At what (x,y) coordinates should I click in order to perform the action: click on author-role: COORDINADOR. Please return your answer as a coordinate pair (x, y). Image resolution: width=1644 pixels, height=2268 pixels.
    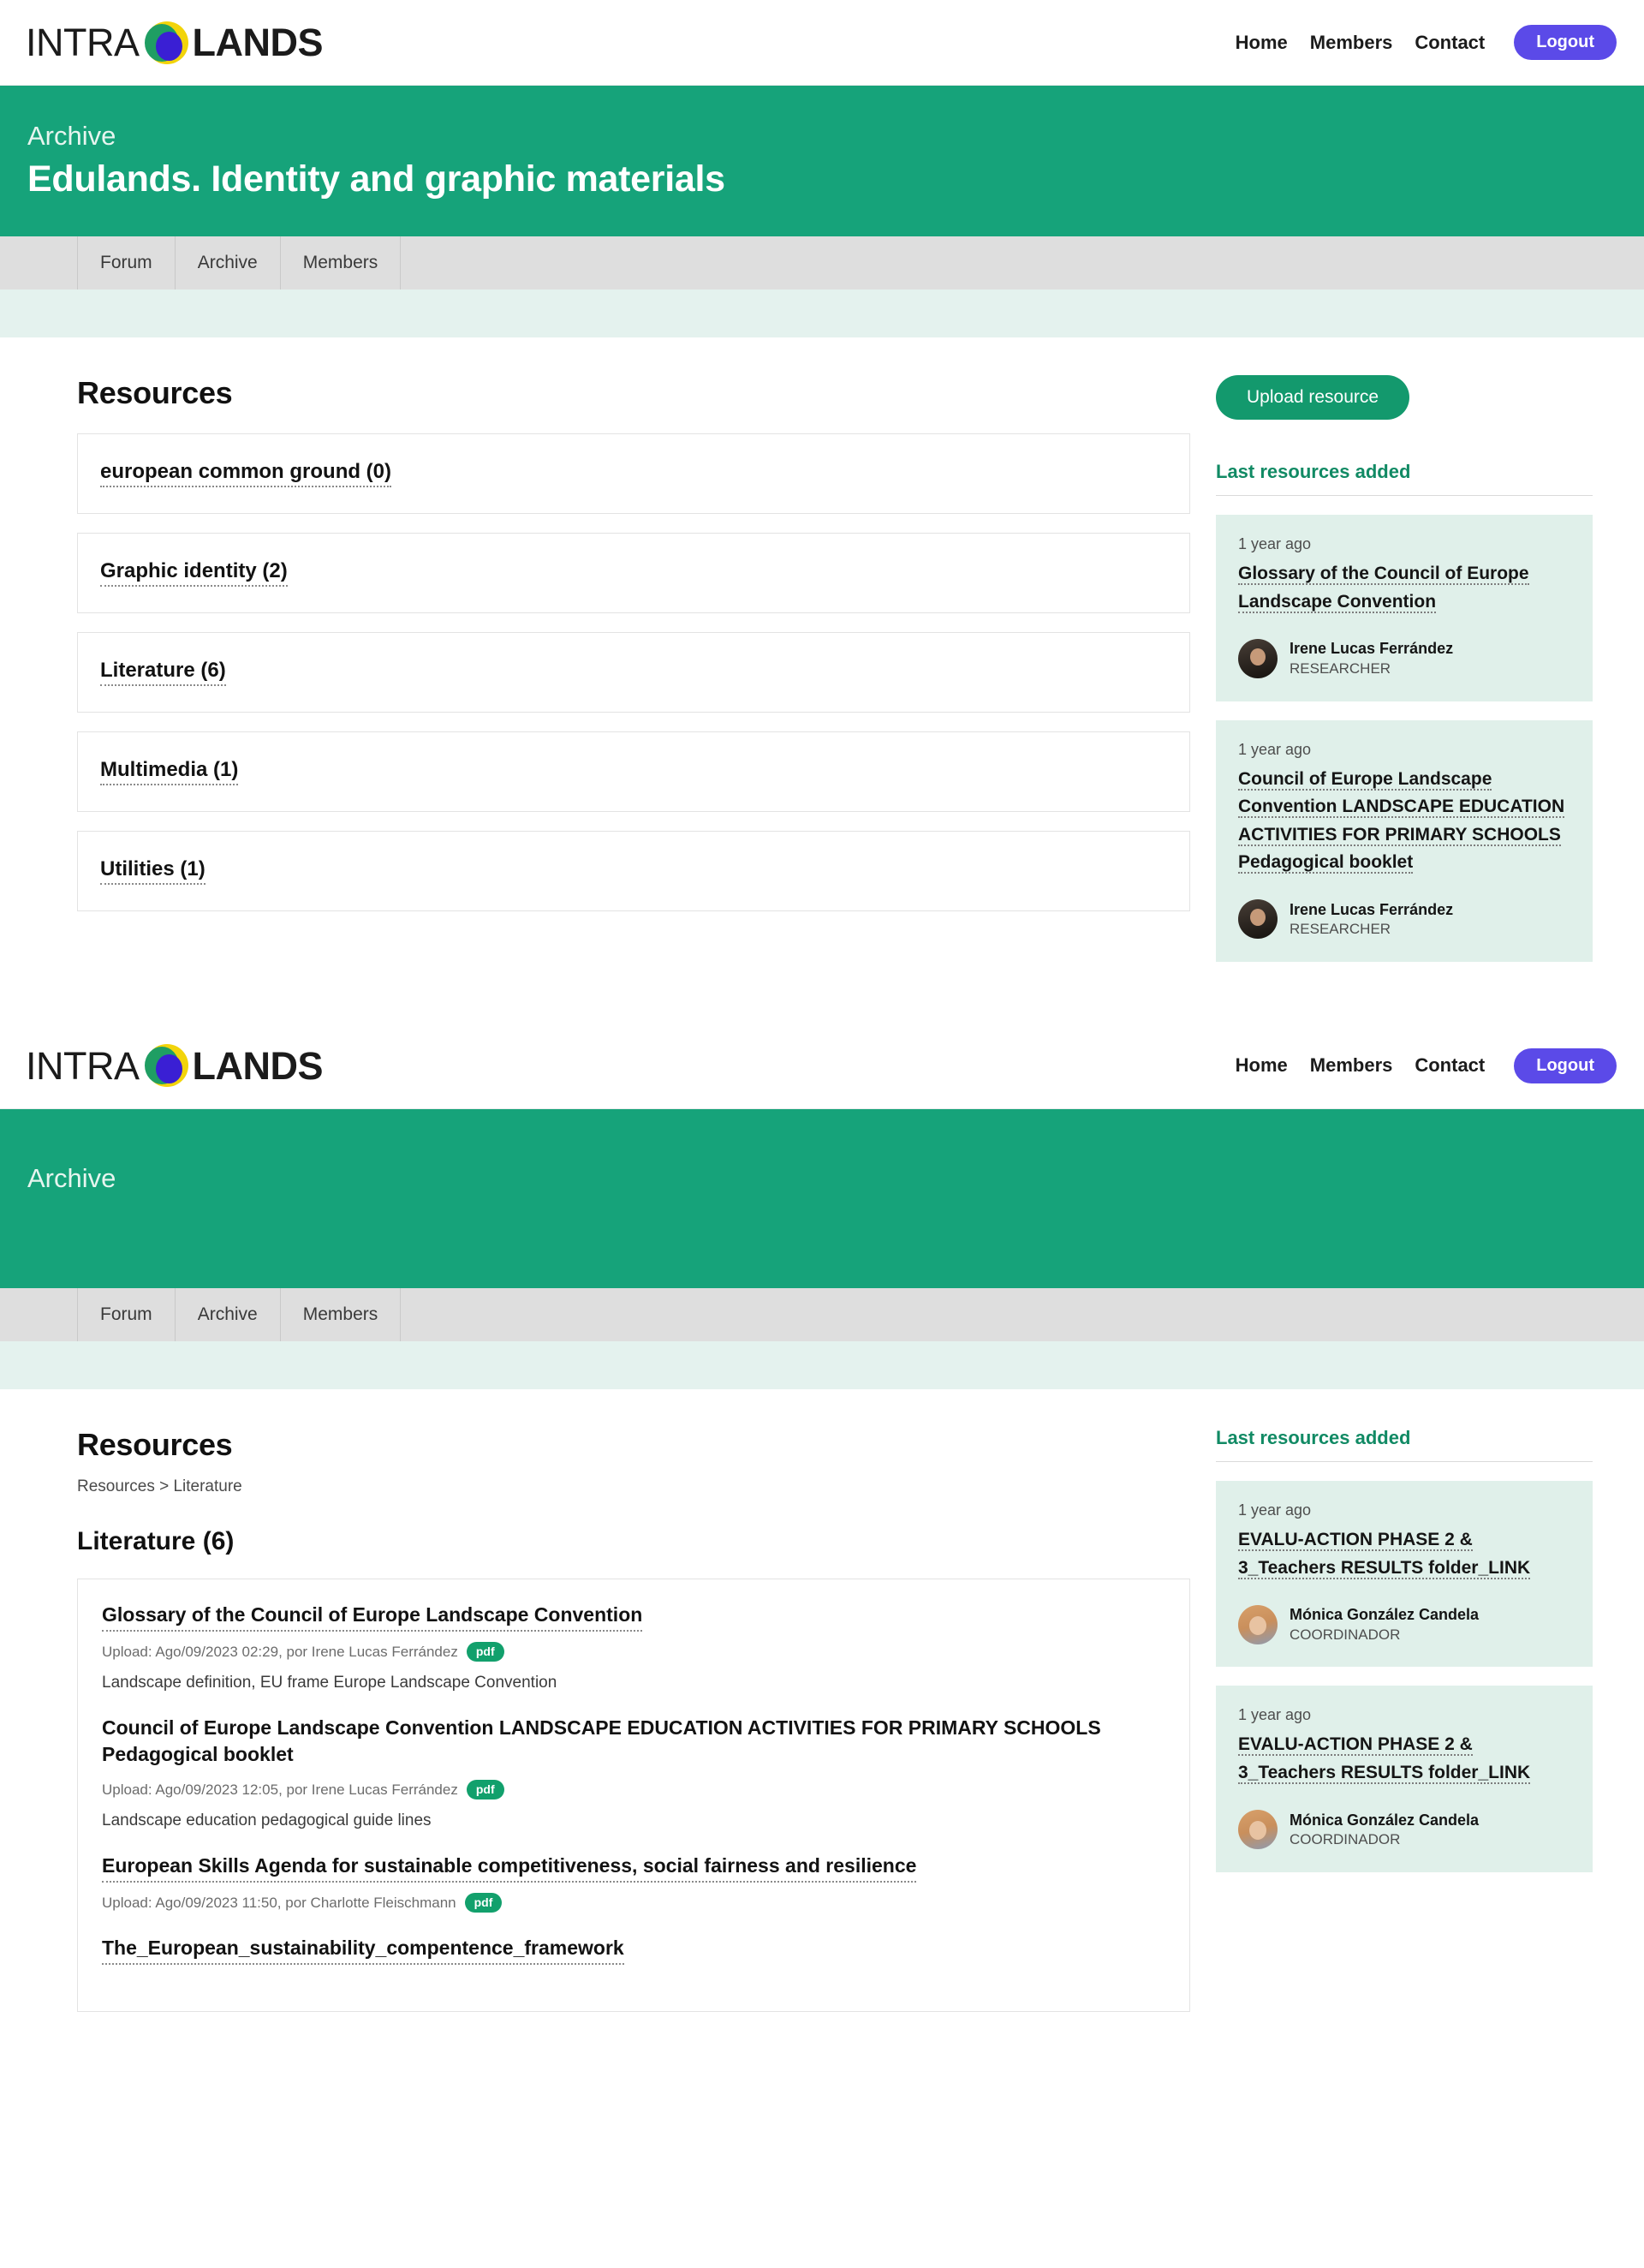
    Looking at the image, I should click on (1345, 1635).